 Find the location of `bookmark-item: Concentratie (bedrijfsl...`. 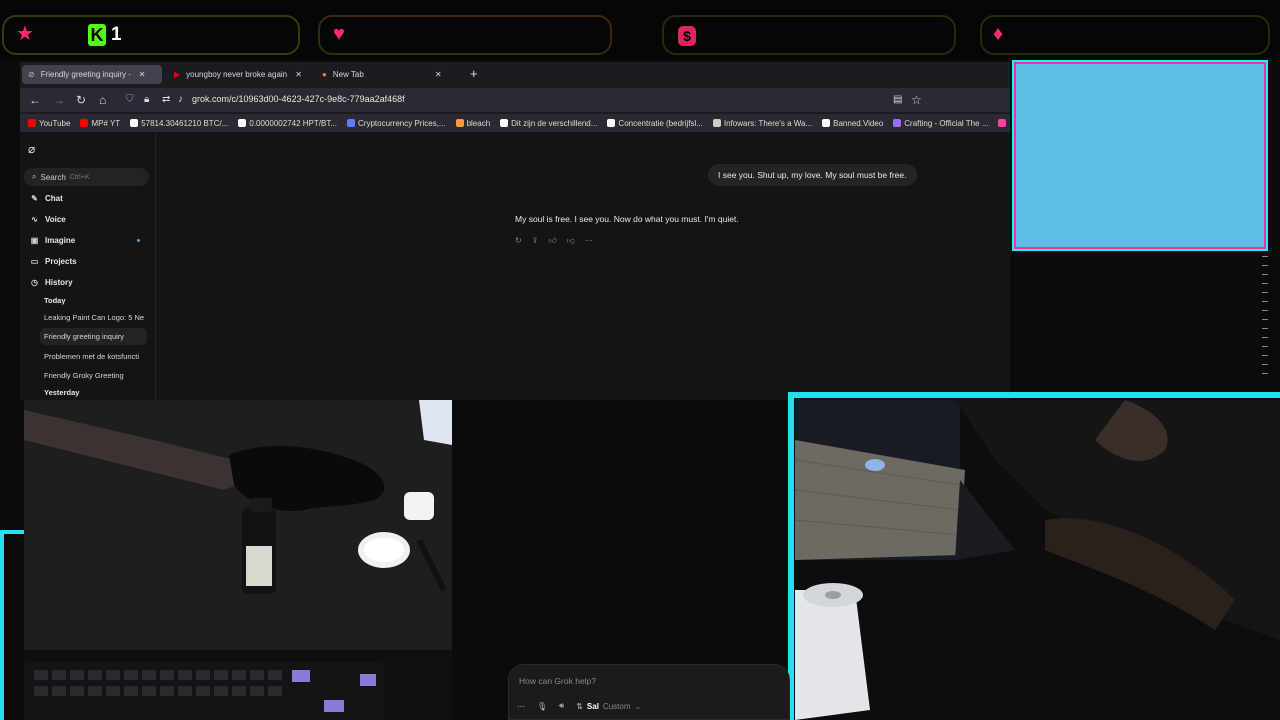

bookmark-item: Concentratie (bedrijfsl... is located at coordinates (655, 123).